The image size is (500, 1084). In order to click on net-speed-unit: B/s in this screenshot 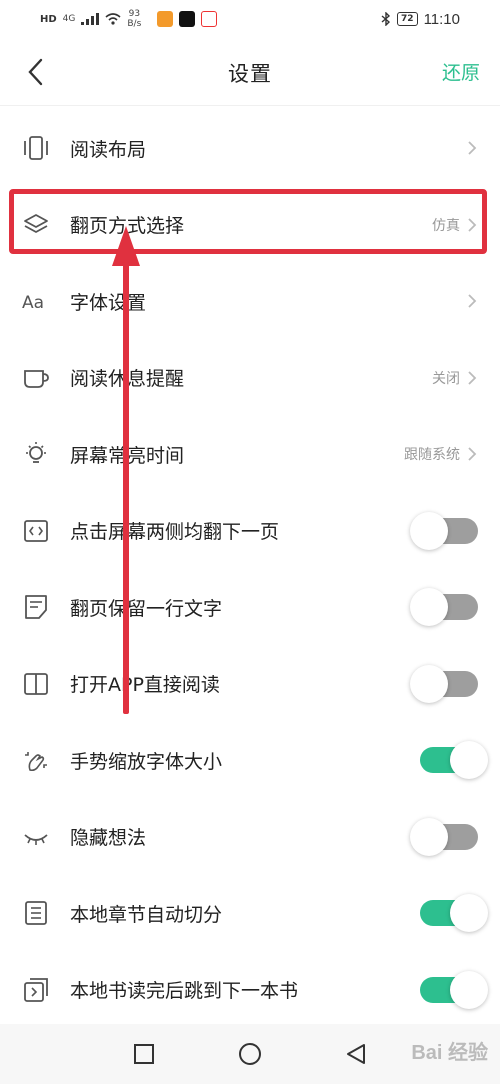, I will do `click(134, 24)`.